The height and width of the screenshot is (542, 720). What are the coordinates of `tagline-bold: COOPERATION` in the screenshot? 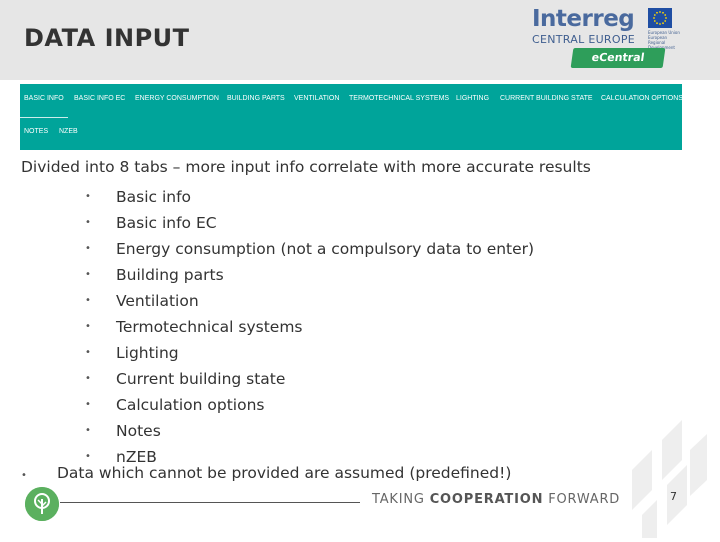 It's located at (486, 499).